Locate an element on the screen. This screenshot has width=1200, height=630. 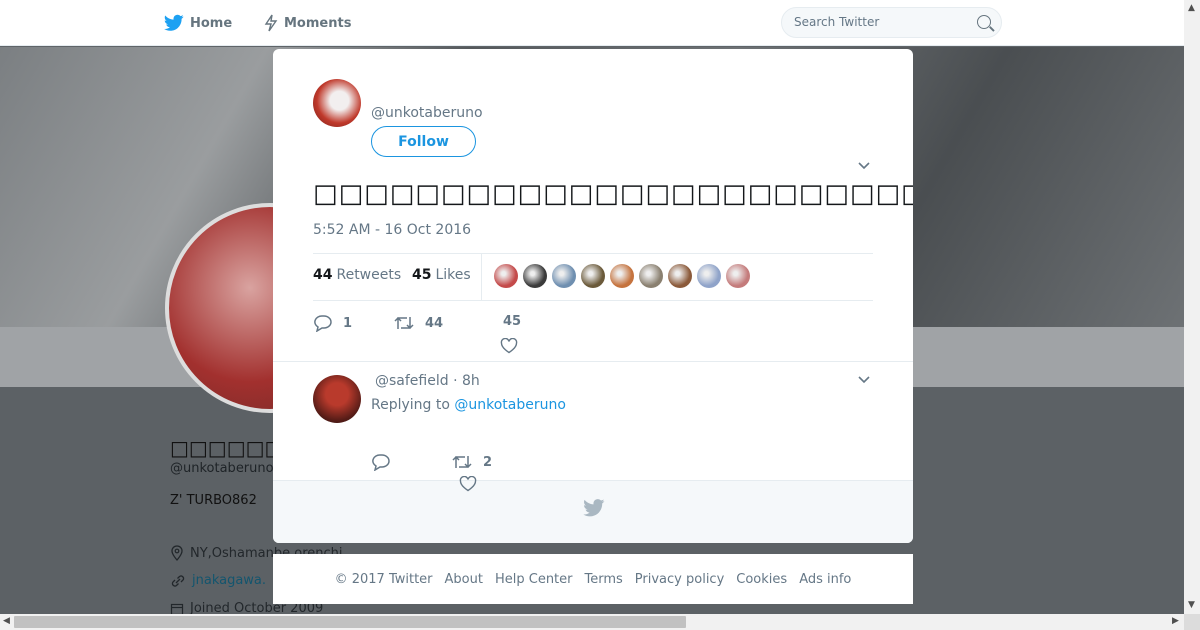
search-icon is located at coordinates (984, 22).